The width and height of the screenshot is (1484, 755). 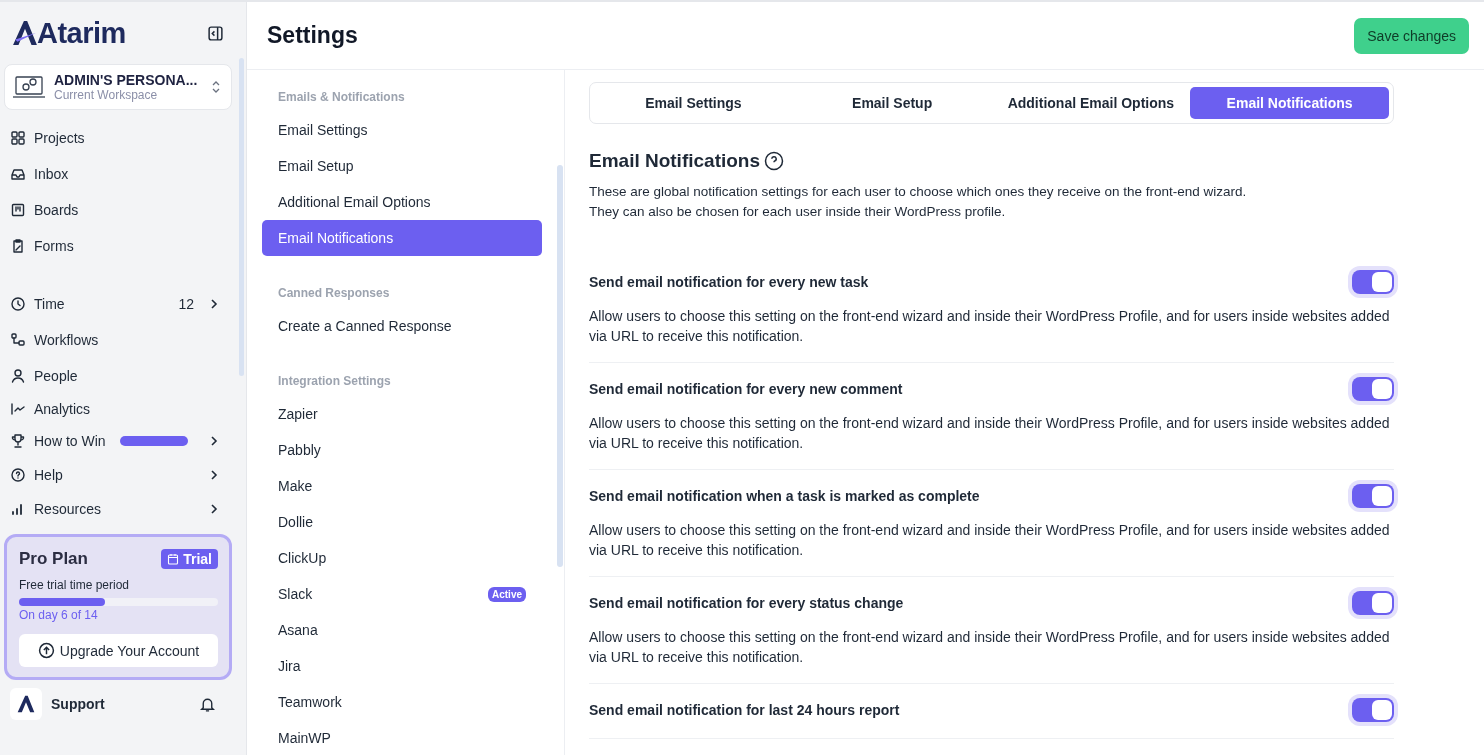 What do you see at coordinates (402, 450) in the screenshot?
I see `settings-nav-item: Pabbly` at bounding box center [402, 450].